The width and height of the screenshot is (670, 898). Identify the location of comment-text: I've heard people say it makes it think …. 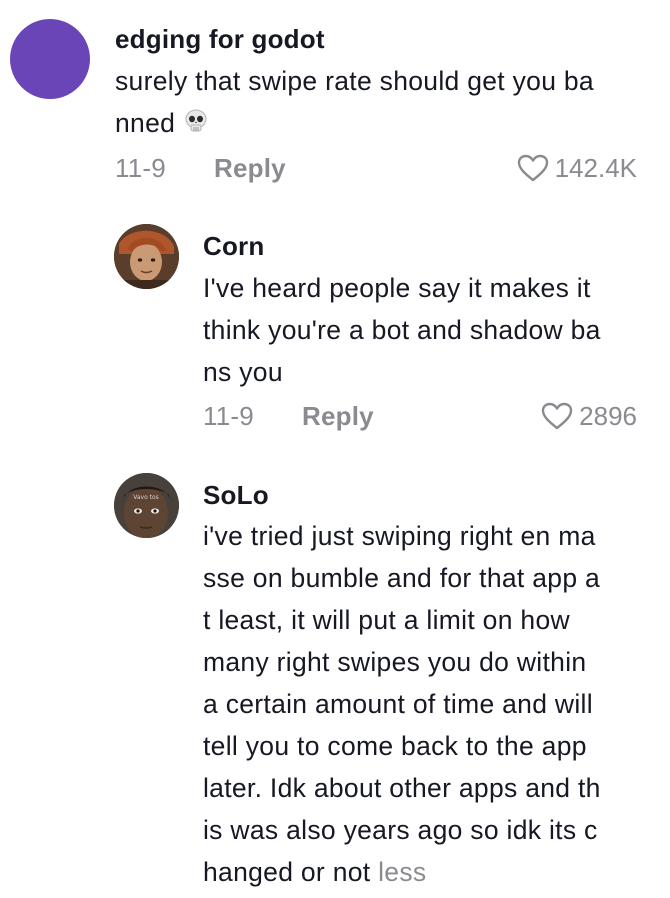
(402, 330).